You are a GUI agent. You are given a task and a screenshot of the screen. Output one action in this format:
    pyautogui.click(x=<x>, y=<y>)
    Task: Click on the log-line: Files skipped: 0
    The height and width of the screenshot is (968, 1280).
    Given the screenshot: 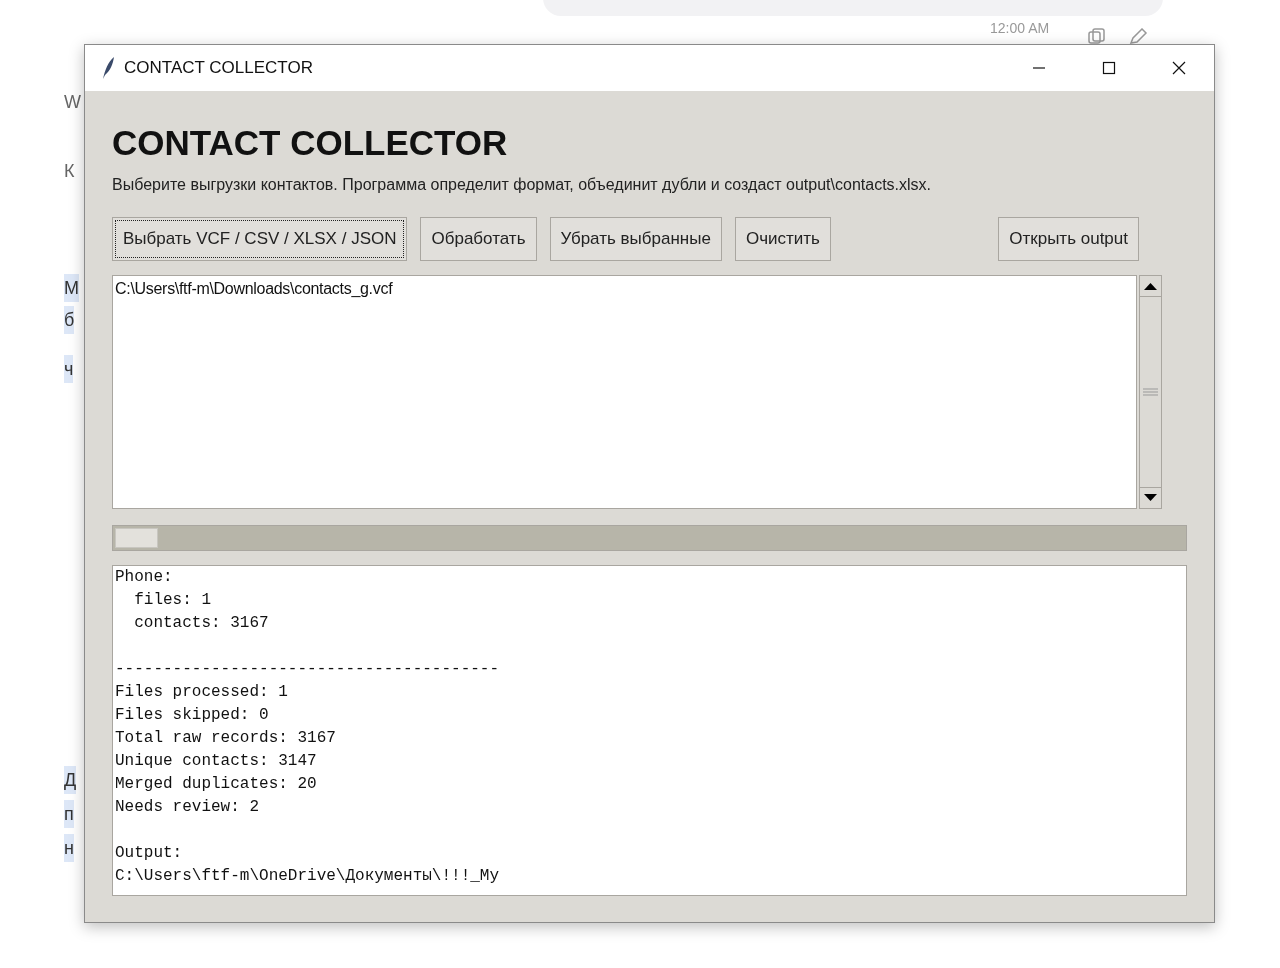 What is the action you would take?
    pyautogui.click(x=192, y=715)
    